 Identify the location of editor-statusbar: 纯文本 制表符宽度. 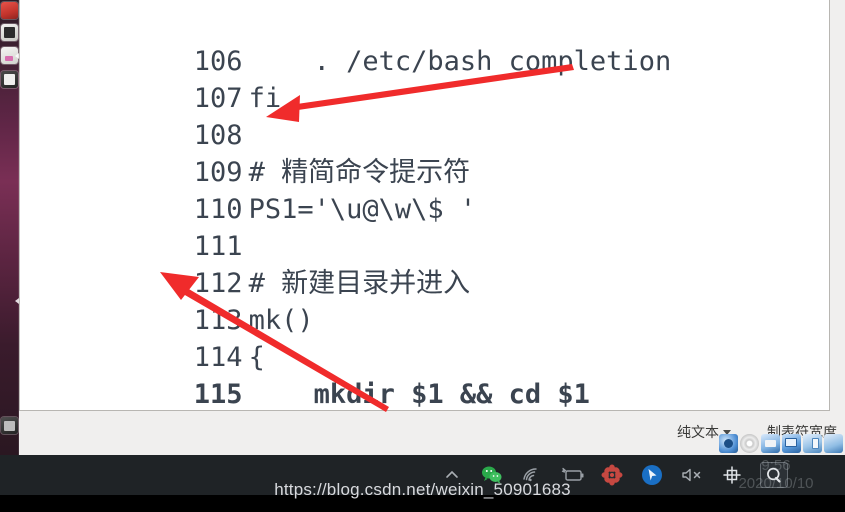
(432, 433).